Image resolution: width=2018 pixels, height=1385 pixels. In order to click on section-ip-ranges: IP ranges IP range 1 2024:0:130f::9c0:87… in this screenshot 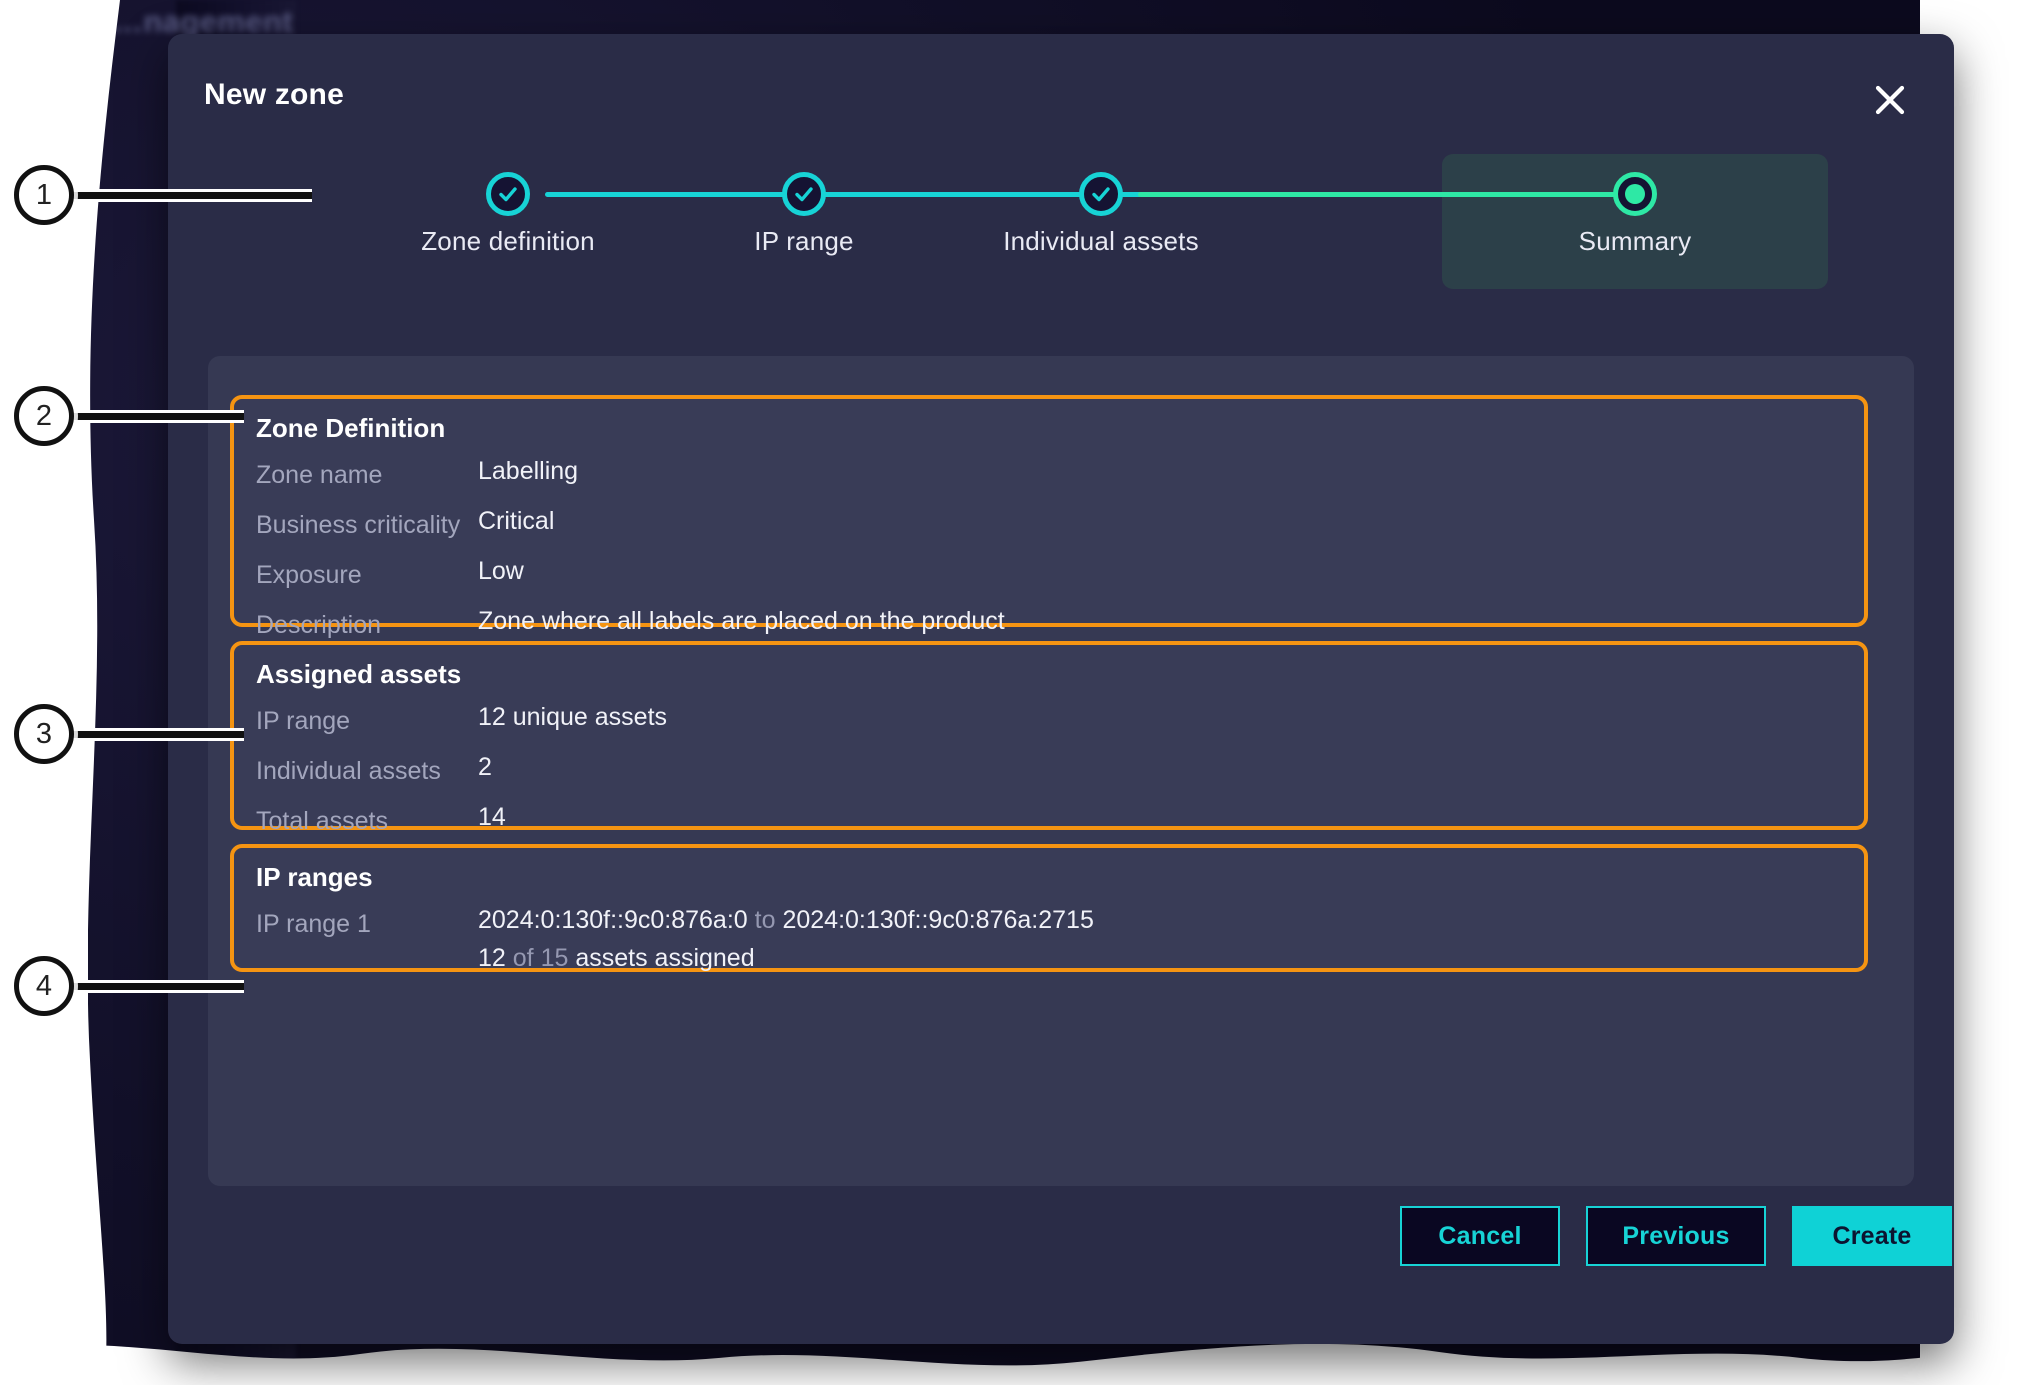, I will do `click(1049, 908)`.